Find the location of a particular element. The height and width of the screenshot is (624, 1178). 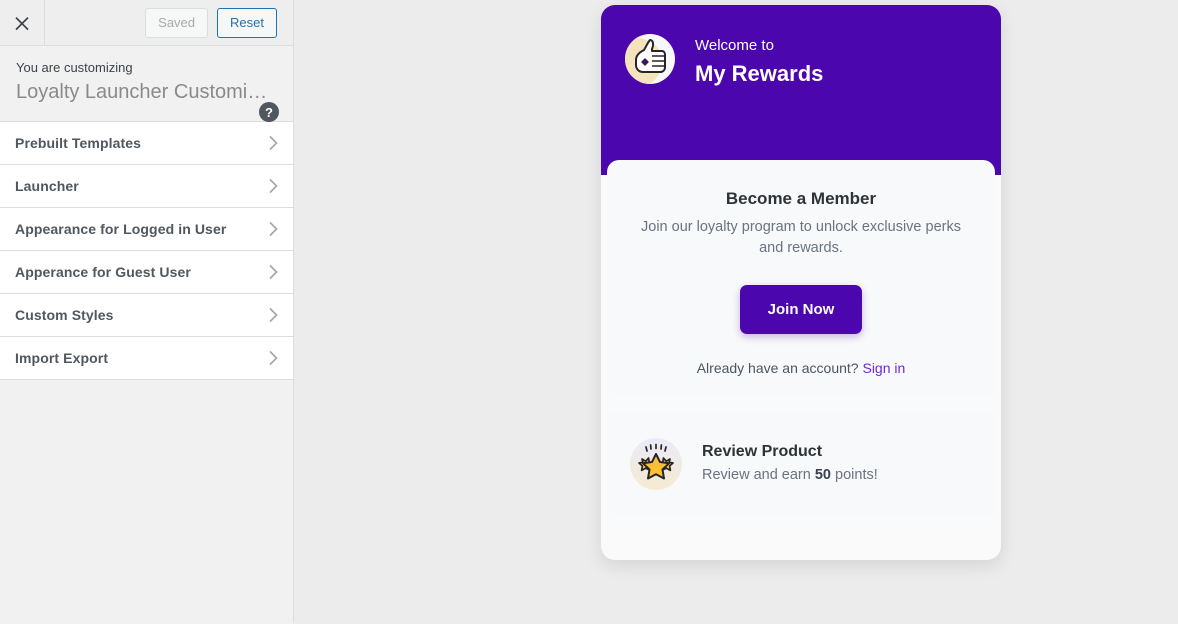

sidebar-item-appearance-guest-user: Apperance for Guest User is located at coordinates (146, 272).